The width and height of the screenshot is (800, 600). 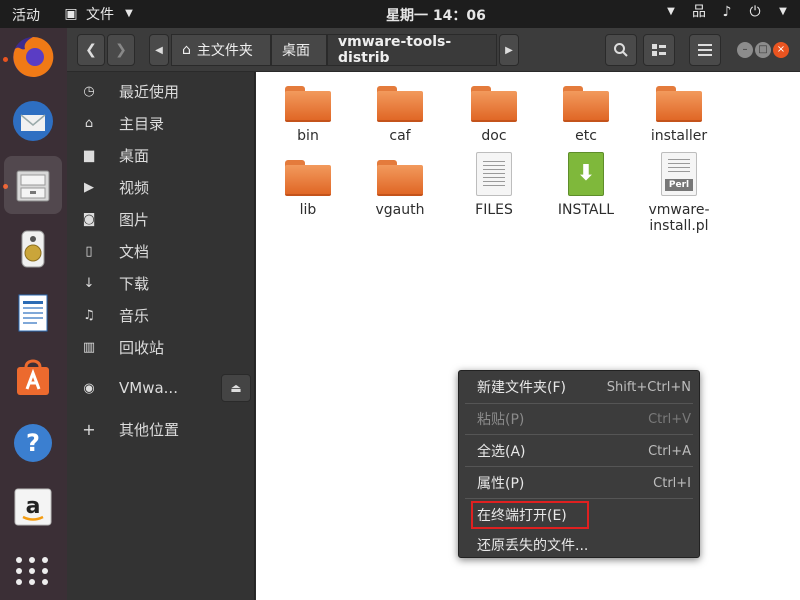 What do you see at coordinates (308, 189) in the screenshot?
I see `file-item-lib: lib` at bounding box center [308, 189].